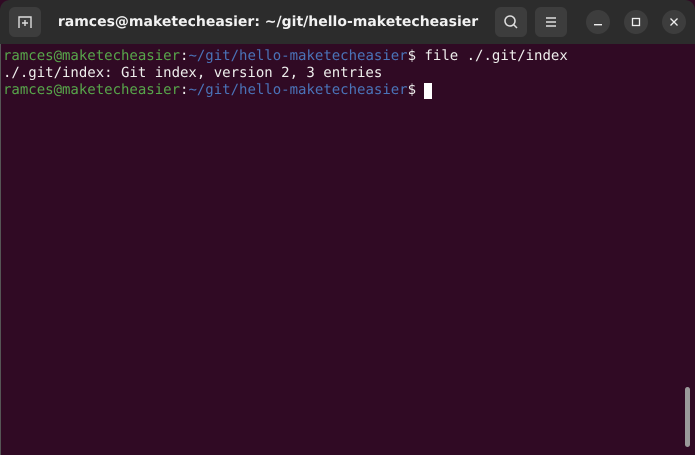 This screenshot has width=695, height=455. Describe the element at coordinates (268, 22) in the screenshot. I see `window-title: ramces@maketecheasier: ~/git/hello-maketecheasier` at that location.